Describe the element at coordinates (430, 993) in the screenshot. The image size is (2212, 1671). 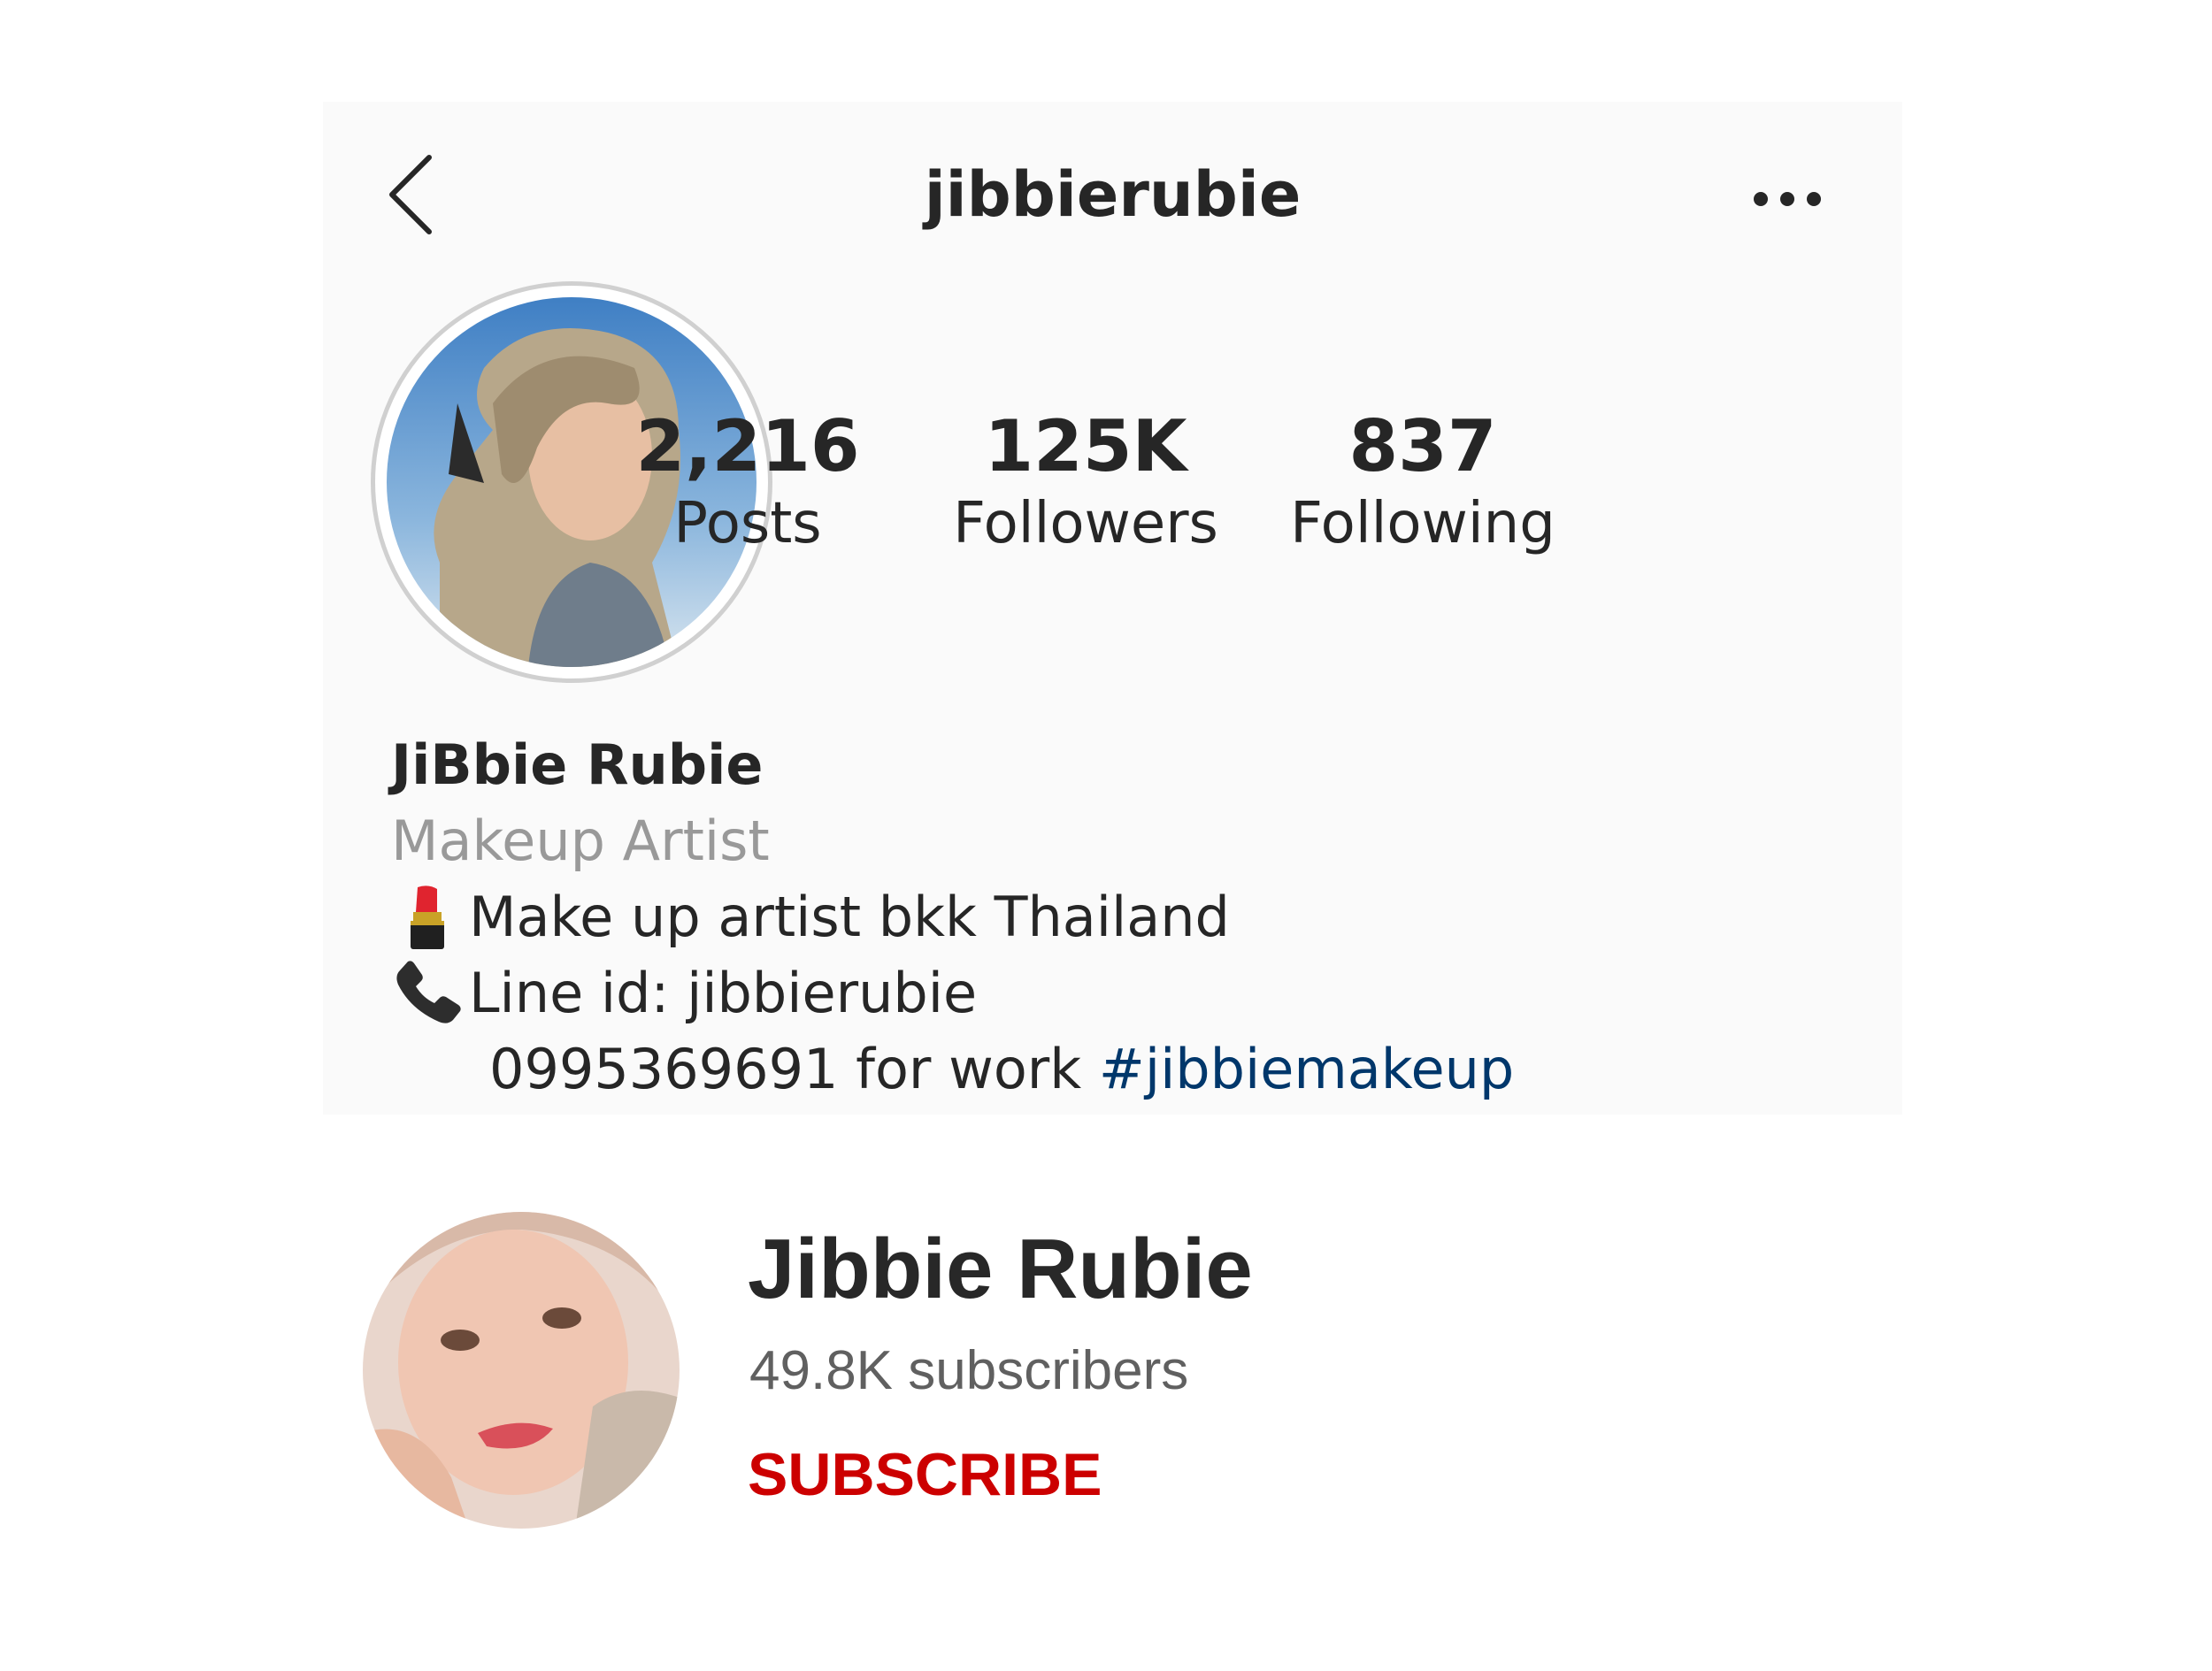
I see `telephone-icon` at that location.